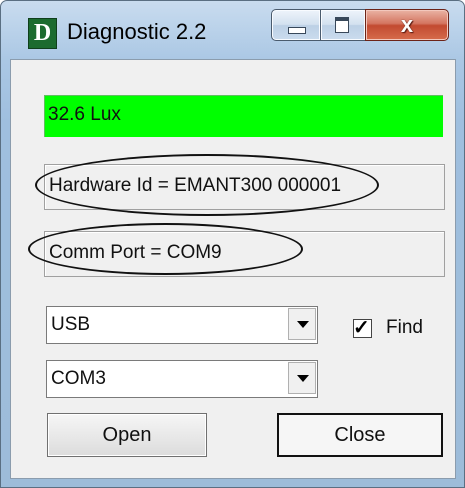 This screenshot has width=465, height=488. Describe the element at coordinates (84, 114) in the screenshot. I see `lux-reading: 32.6 Lux` at that location.